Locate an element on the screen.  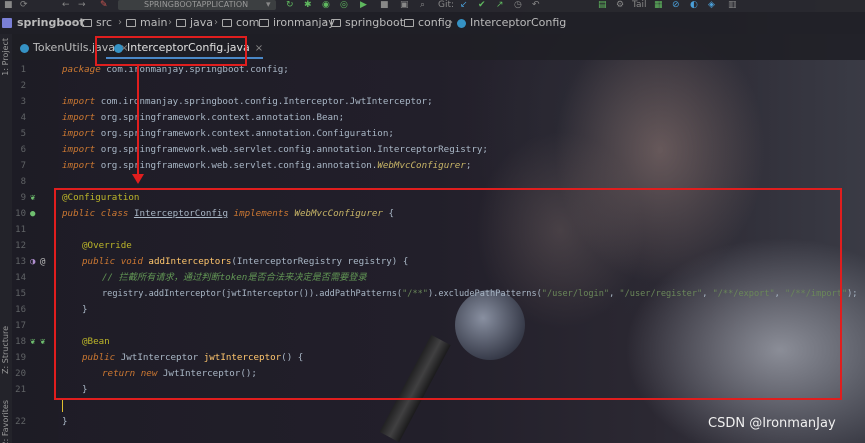
line-number: 11 is located at coordinates (20, 230).